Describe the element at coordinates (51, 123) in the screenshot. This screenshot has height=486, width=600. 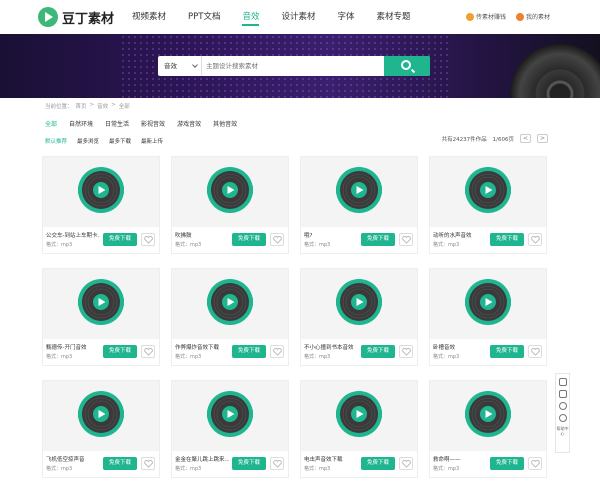
I see `category-all: 全部` at that location.